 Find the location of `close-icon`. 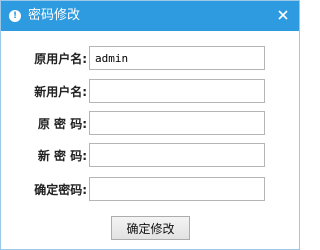

close-icon is located at coordinates (283, 15).